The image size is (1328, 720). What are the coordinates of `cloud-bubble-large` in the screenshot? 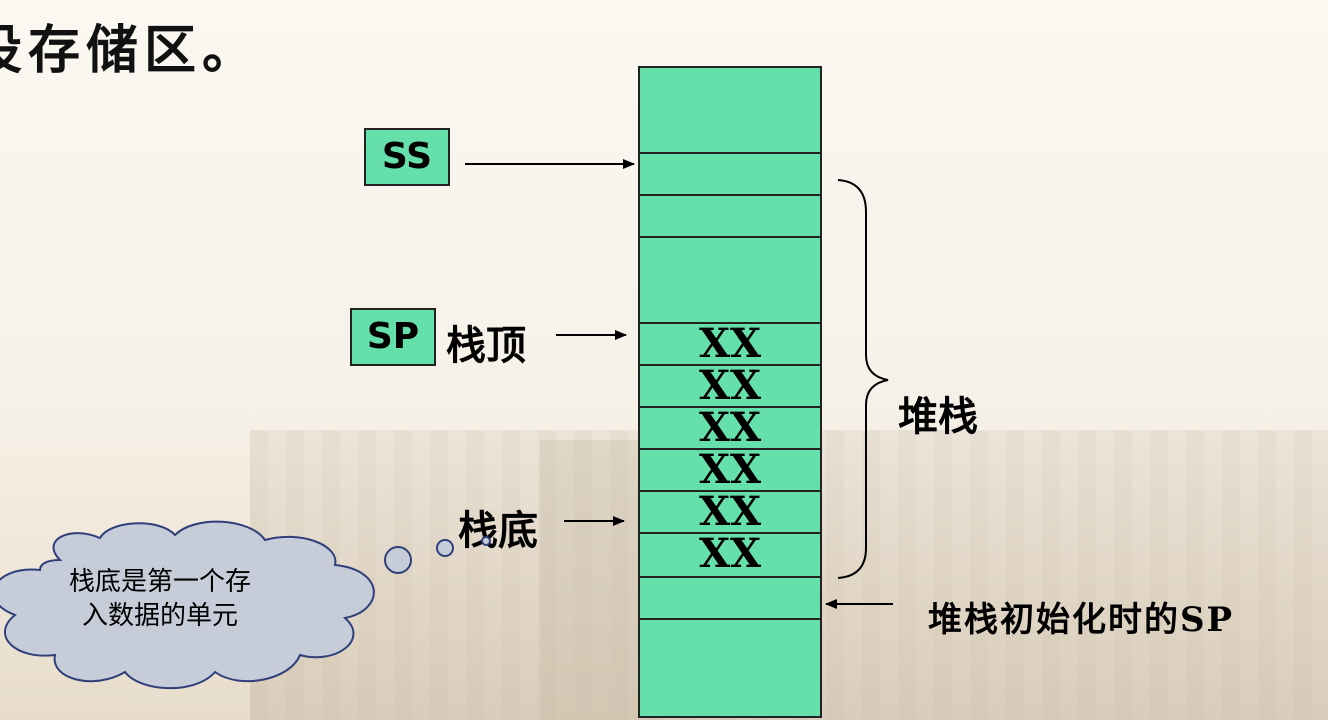 It's located at (398, 560).